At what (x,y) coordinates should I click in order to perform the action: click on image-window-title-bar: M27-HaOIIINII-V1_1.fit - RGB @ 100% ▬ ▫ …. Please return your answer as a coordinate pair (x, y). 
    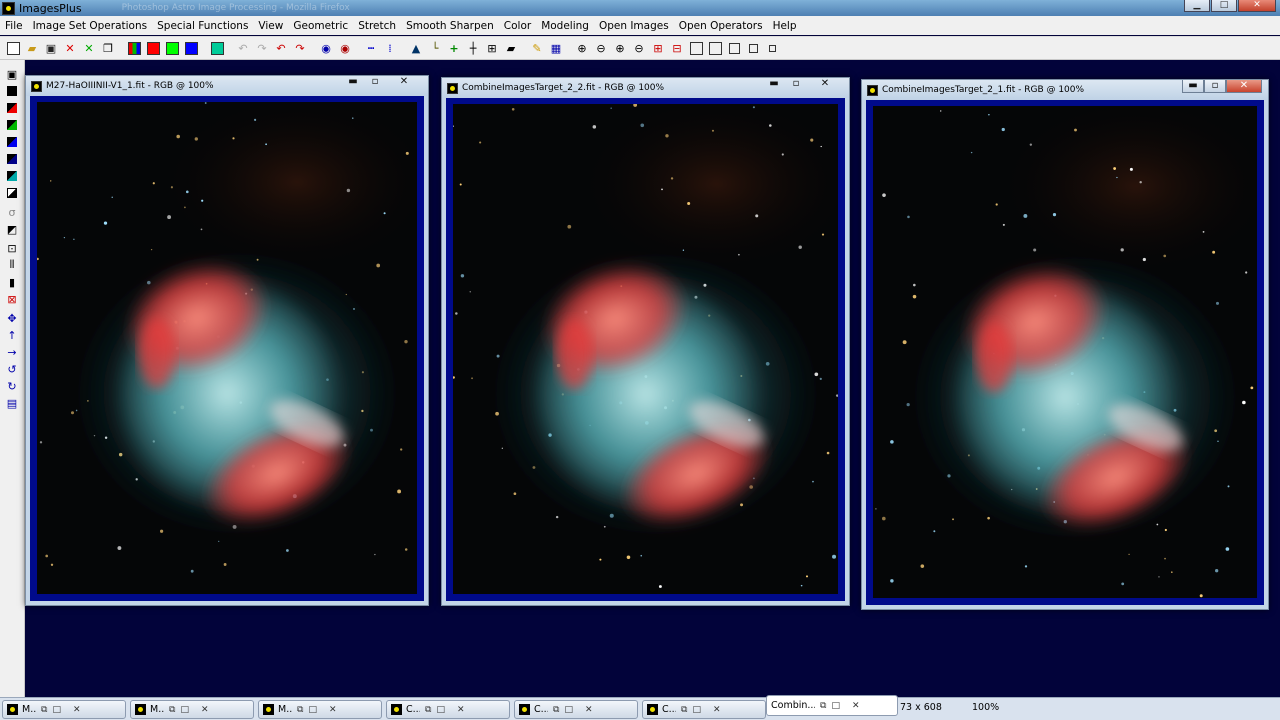
    Looking at the image, I should click on (227, 86).